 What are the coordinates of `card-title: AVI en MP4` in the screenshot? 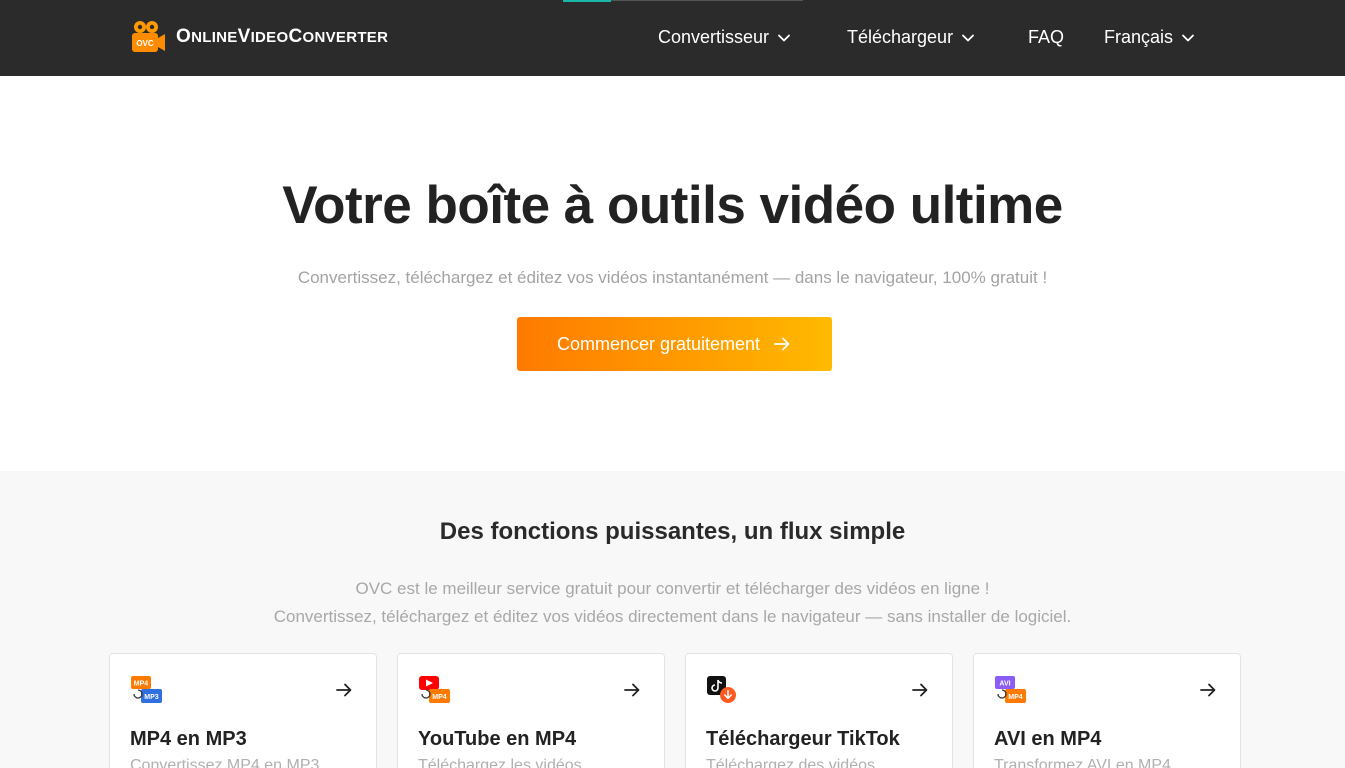 It's located at (1048, 739).